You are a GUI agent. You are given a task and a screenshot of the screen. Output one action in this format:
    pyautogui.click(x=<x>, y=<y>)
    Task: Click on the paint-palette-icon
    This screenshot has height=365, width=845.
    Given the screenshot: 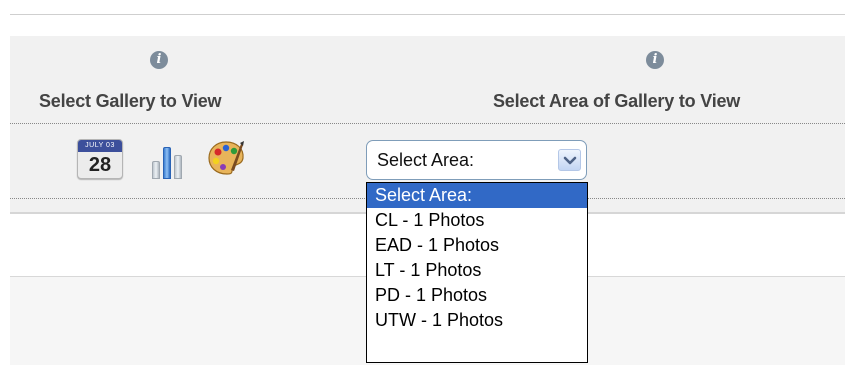 What is the action you would take?
    pyautogui.click(x=226, y=158)
    